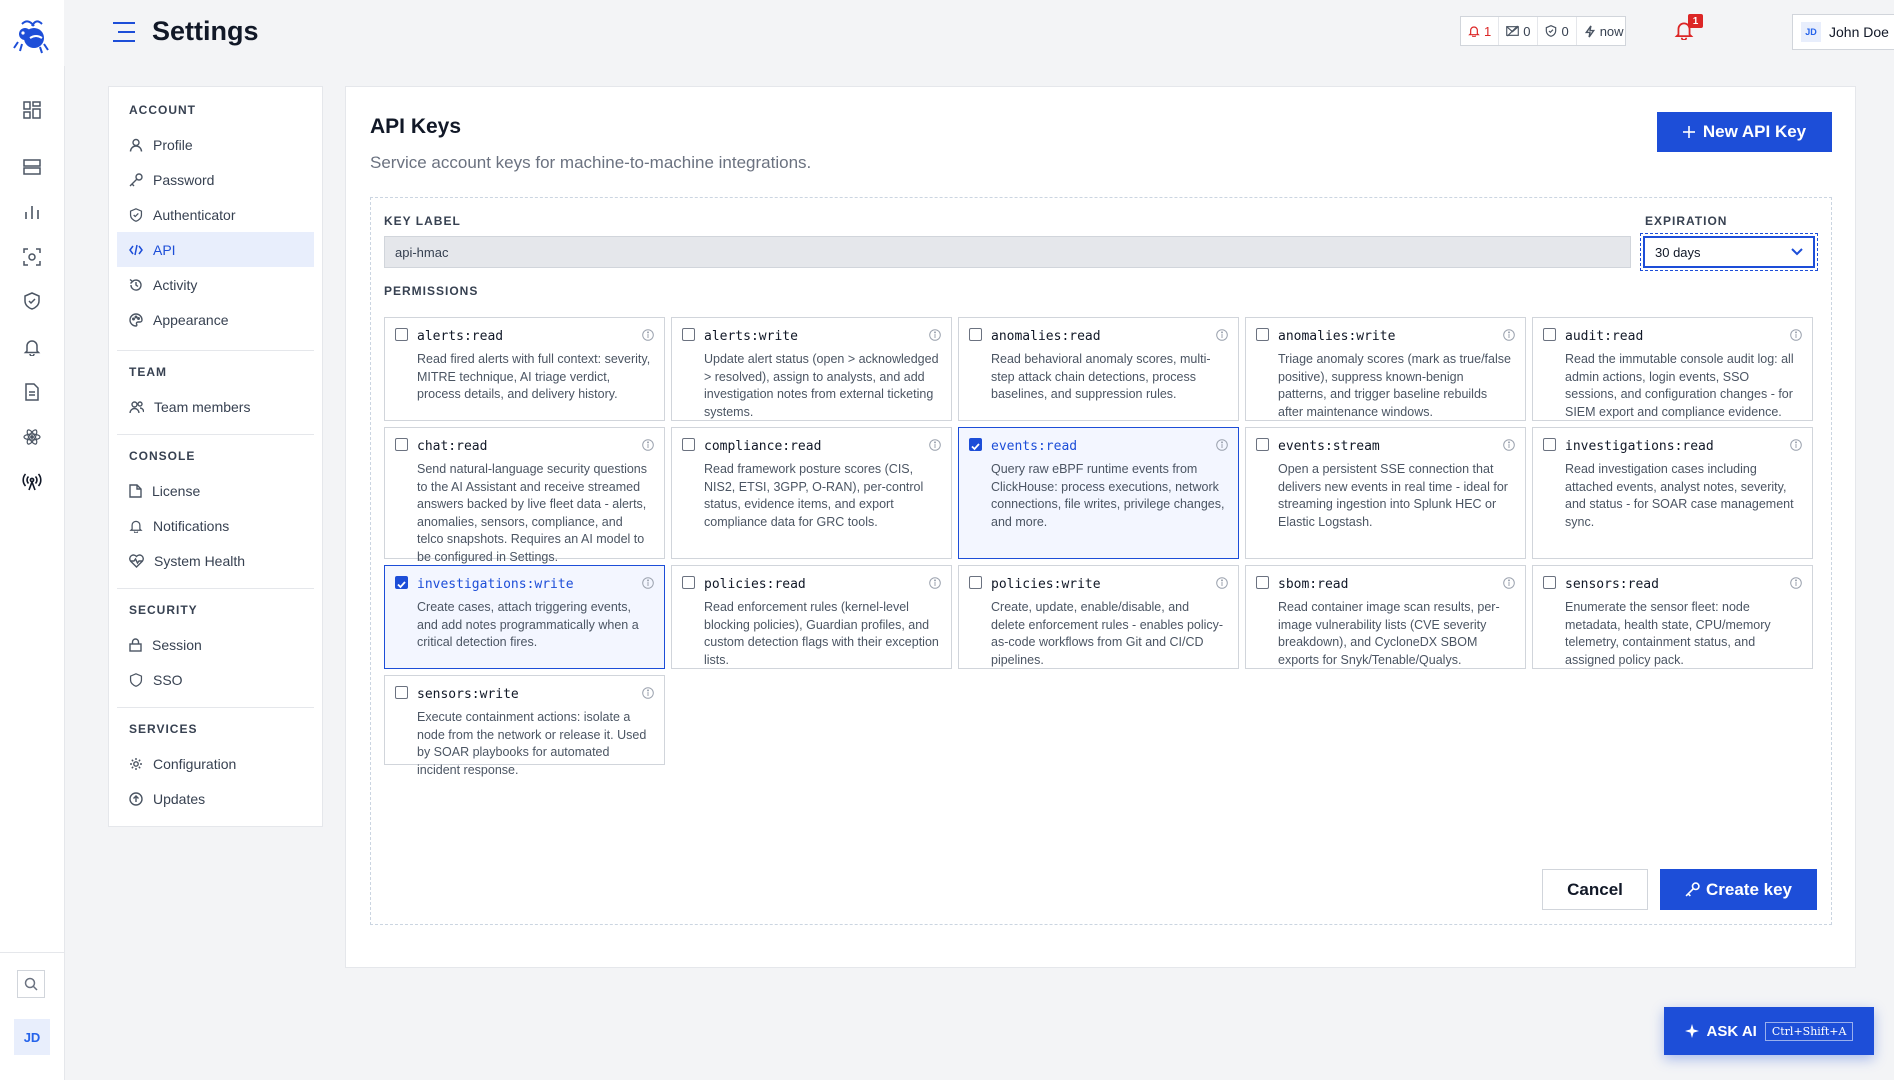 The width and height of the screenshot is (1894, 1080). I want to click on nav-item-appearance: Appearance, so click(215, 319).